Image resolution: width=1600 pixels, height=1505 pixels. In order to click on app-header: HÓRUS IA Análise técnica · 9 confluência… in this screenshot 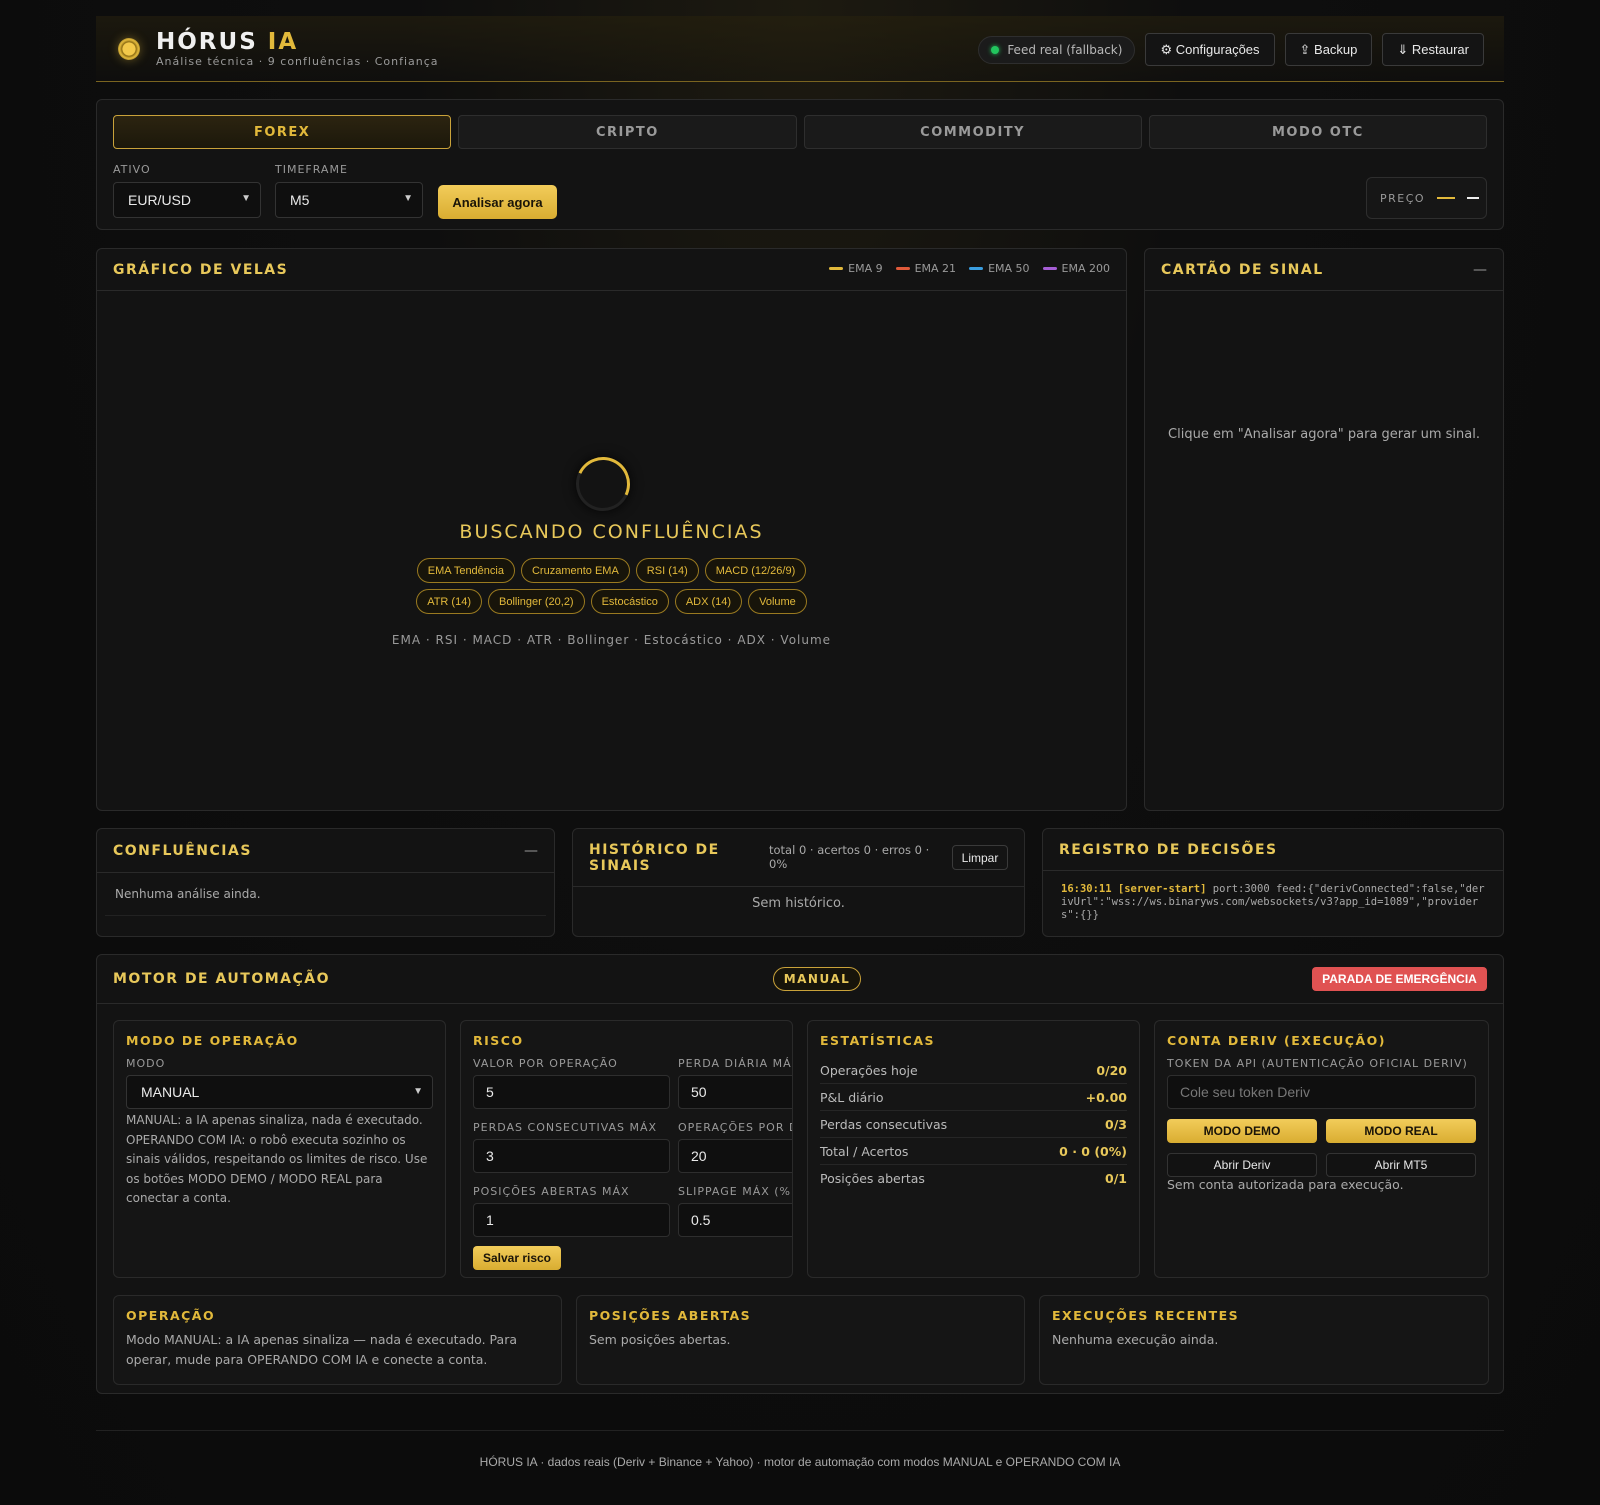, I will do `click(800, 49)`.